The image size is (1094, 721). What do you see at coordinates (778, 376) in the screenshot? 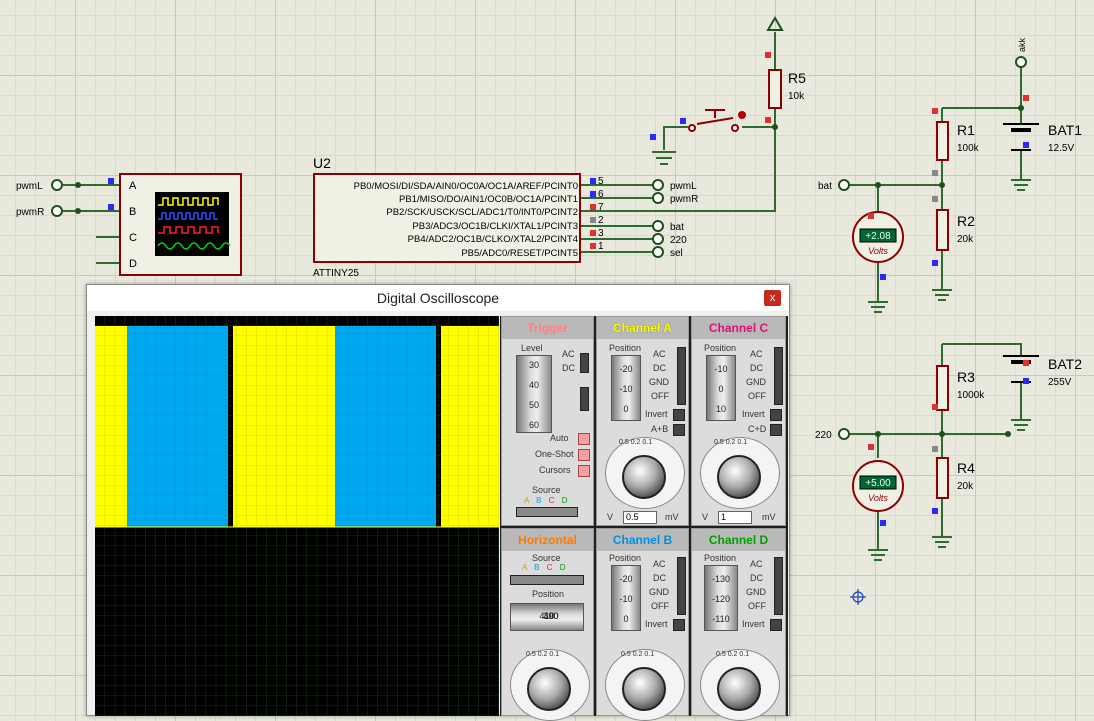
I see `channel-c-coupling-switch` at bounding box center [778, 376].